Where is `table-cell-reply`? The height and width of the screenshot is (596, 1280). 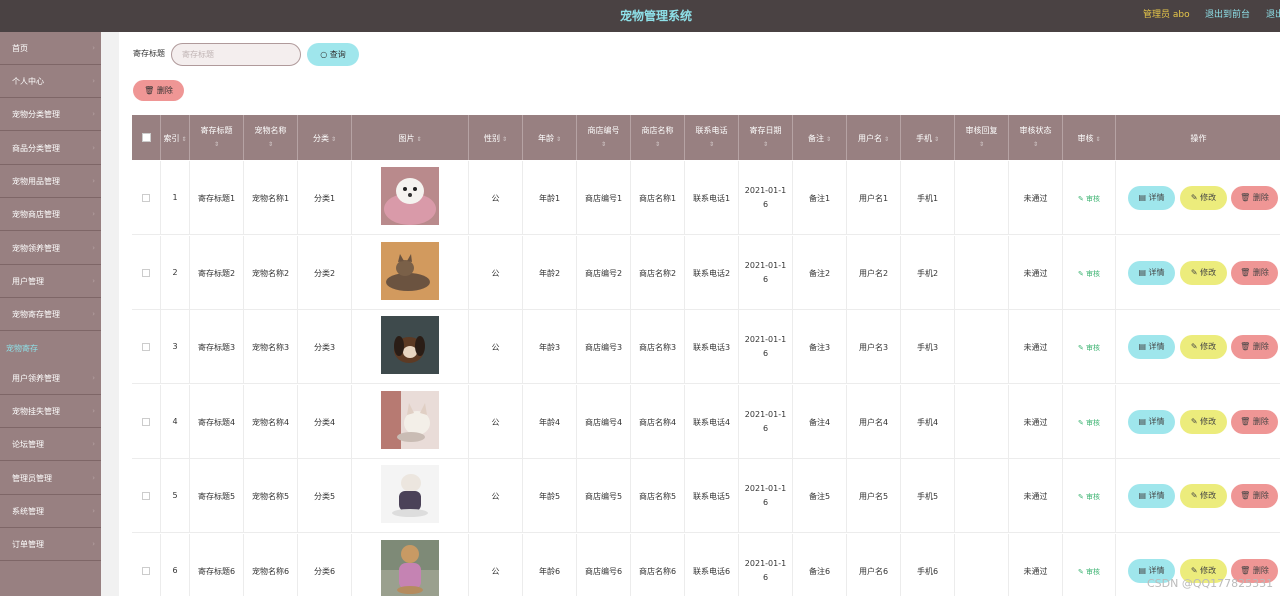
table-cell-reply is located at coordinates (982, 198).